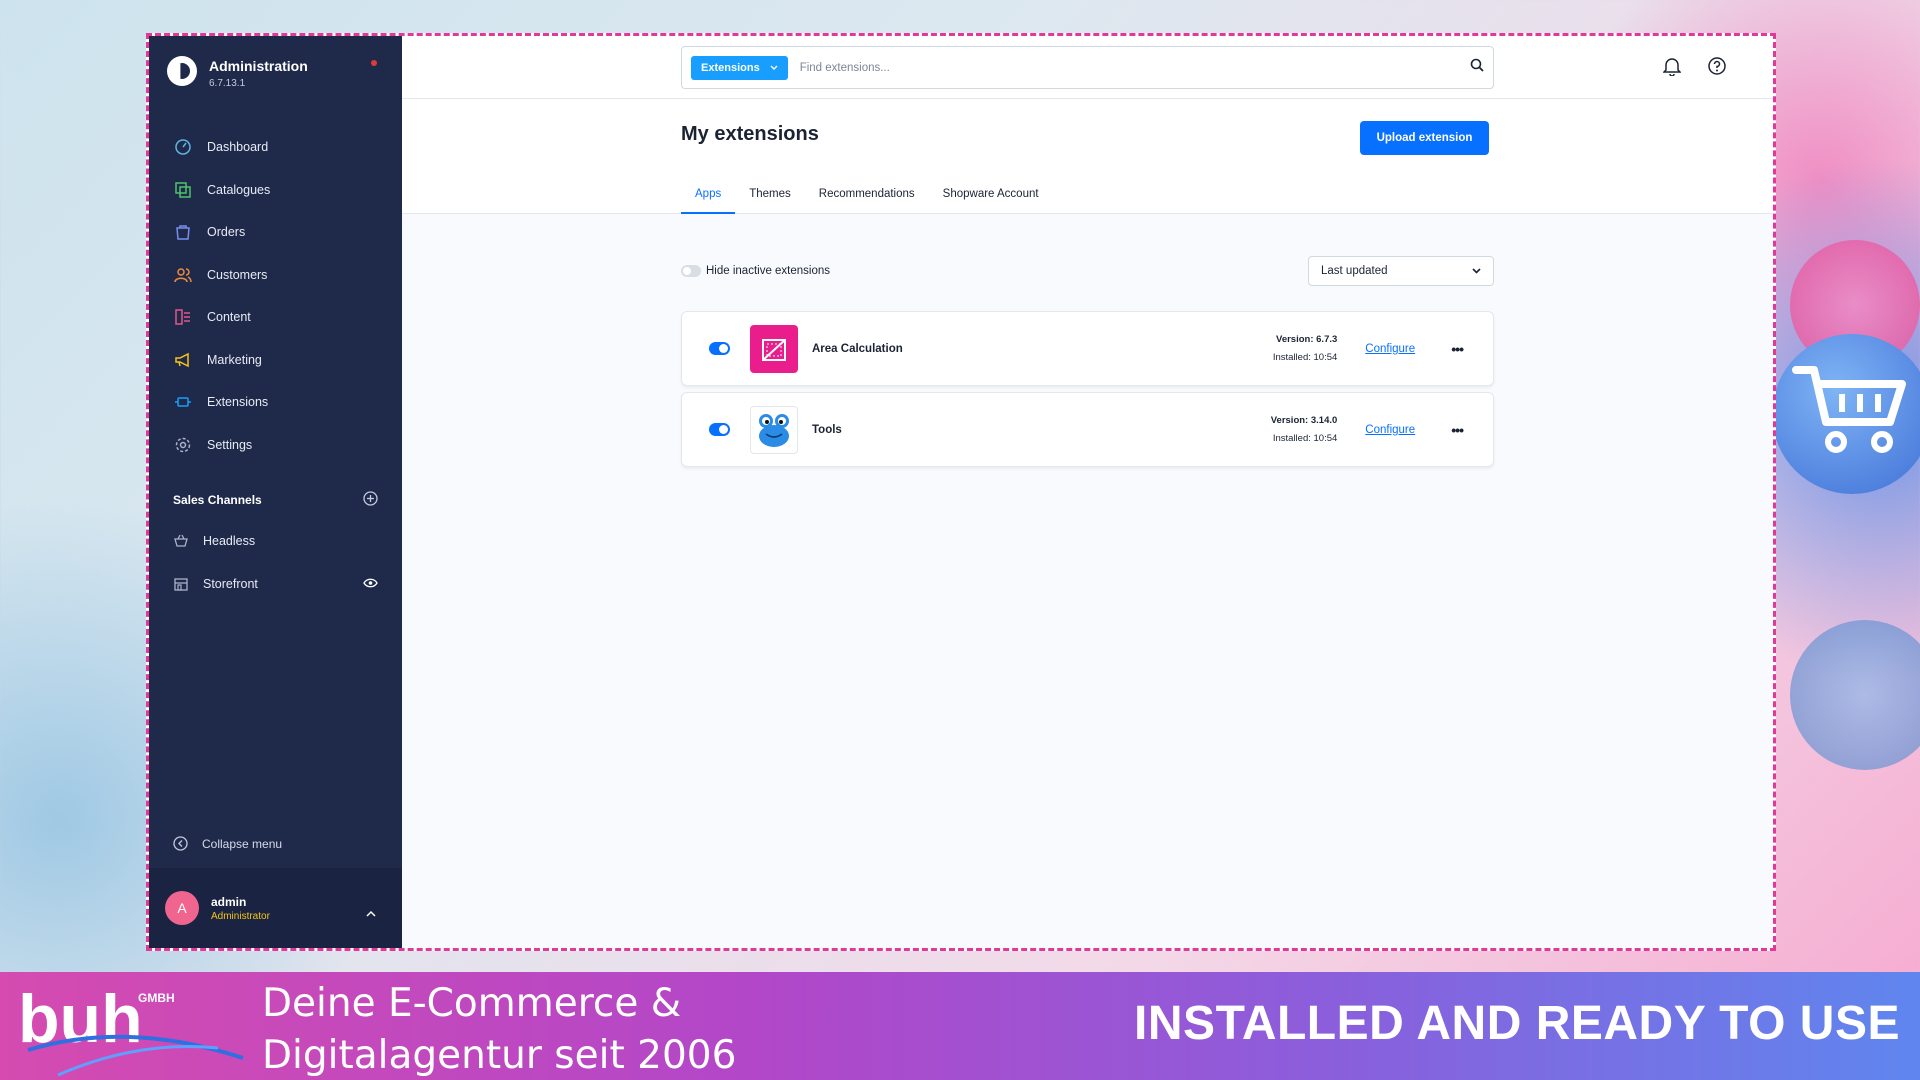 The image size is (1920, 1080). Describe the element at coordinates (499, 1055) in the screenshot. I see `tagline-line-2: Digitalagentur seit 2006` at that location.